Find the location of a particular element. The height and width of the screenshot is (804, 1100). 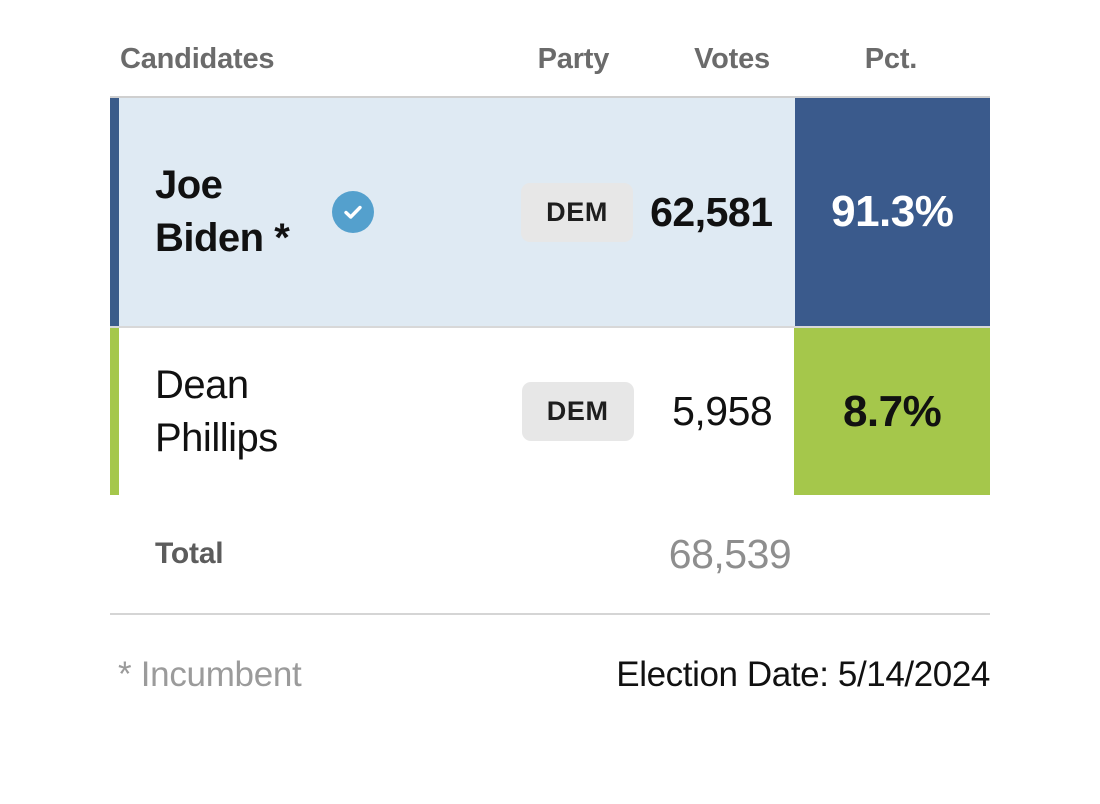

pct-value: 91.3% is located at coordinates (892, 212).